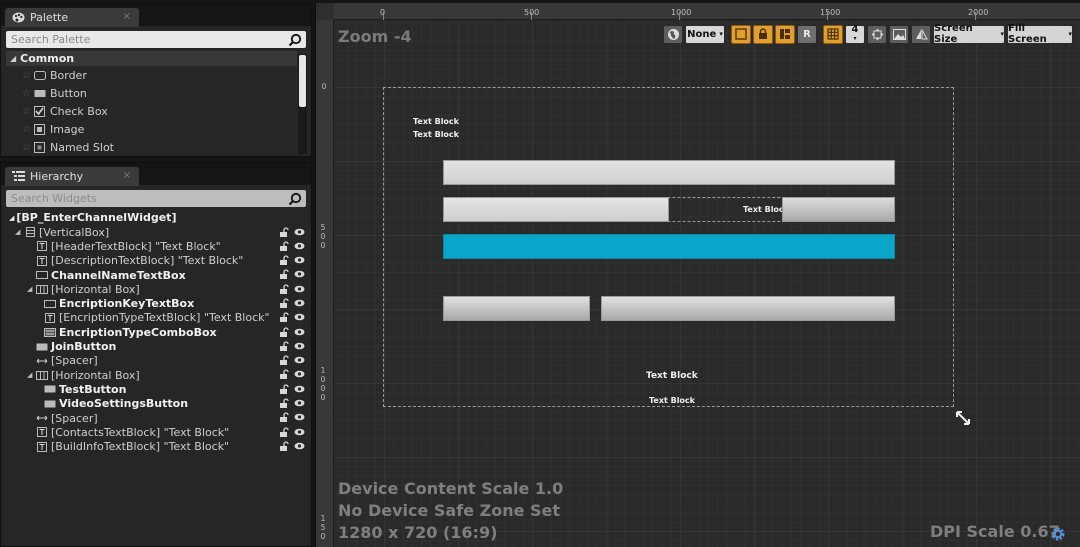 This screenshot has width=1080, height=547. Describe the element at coordinates (156, 446) in the screenshot. I see `tree-row: [BuildInfoTextBlock] "Text Block"` at that location.